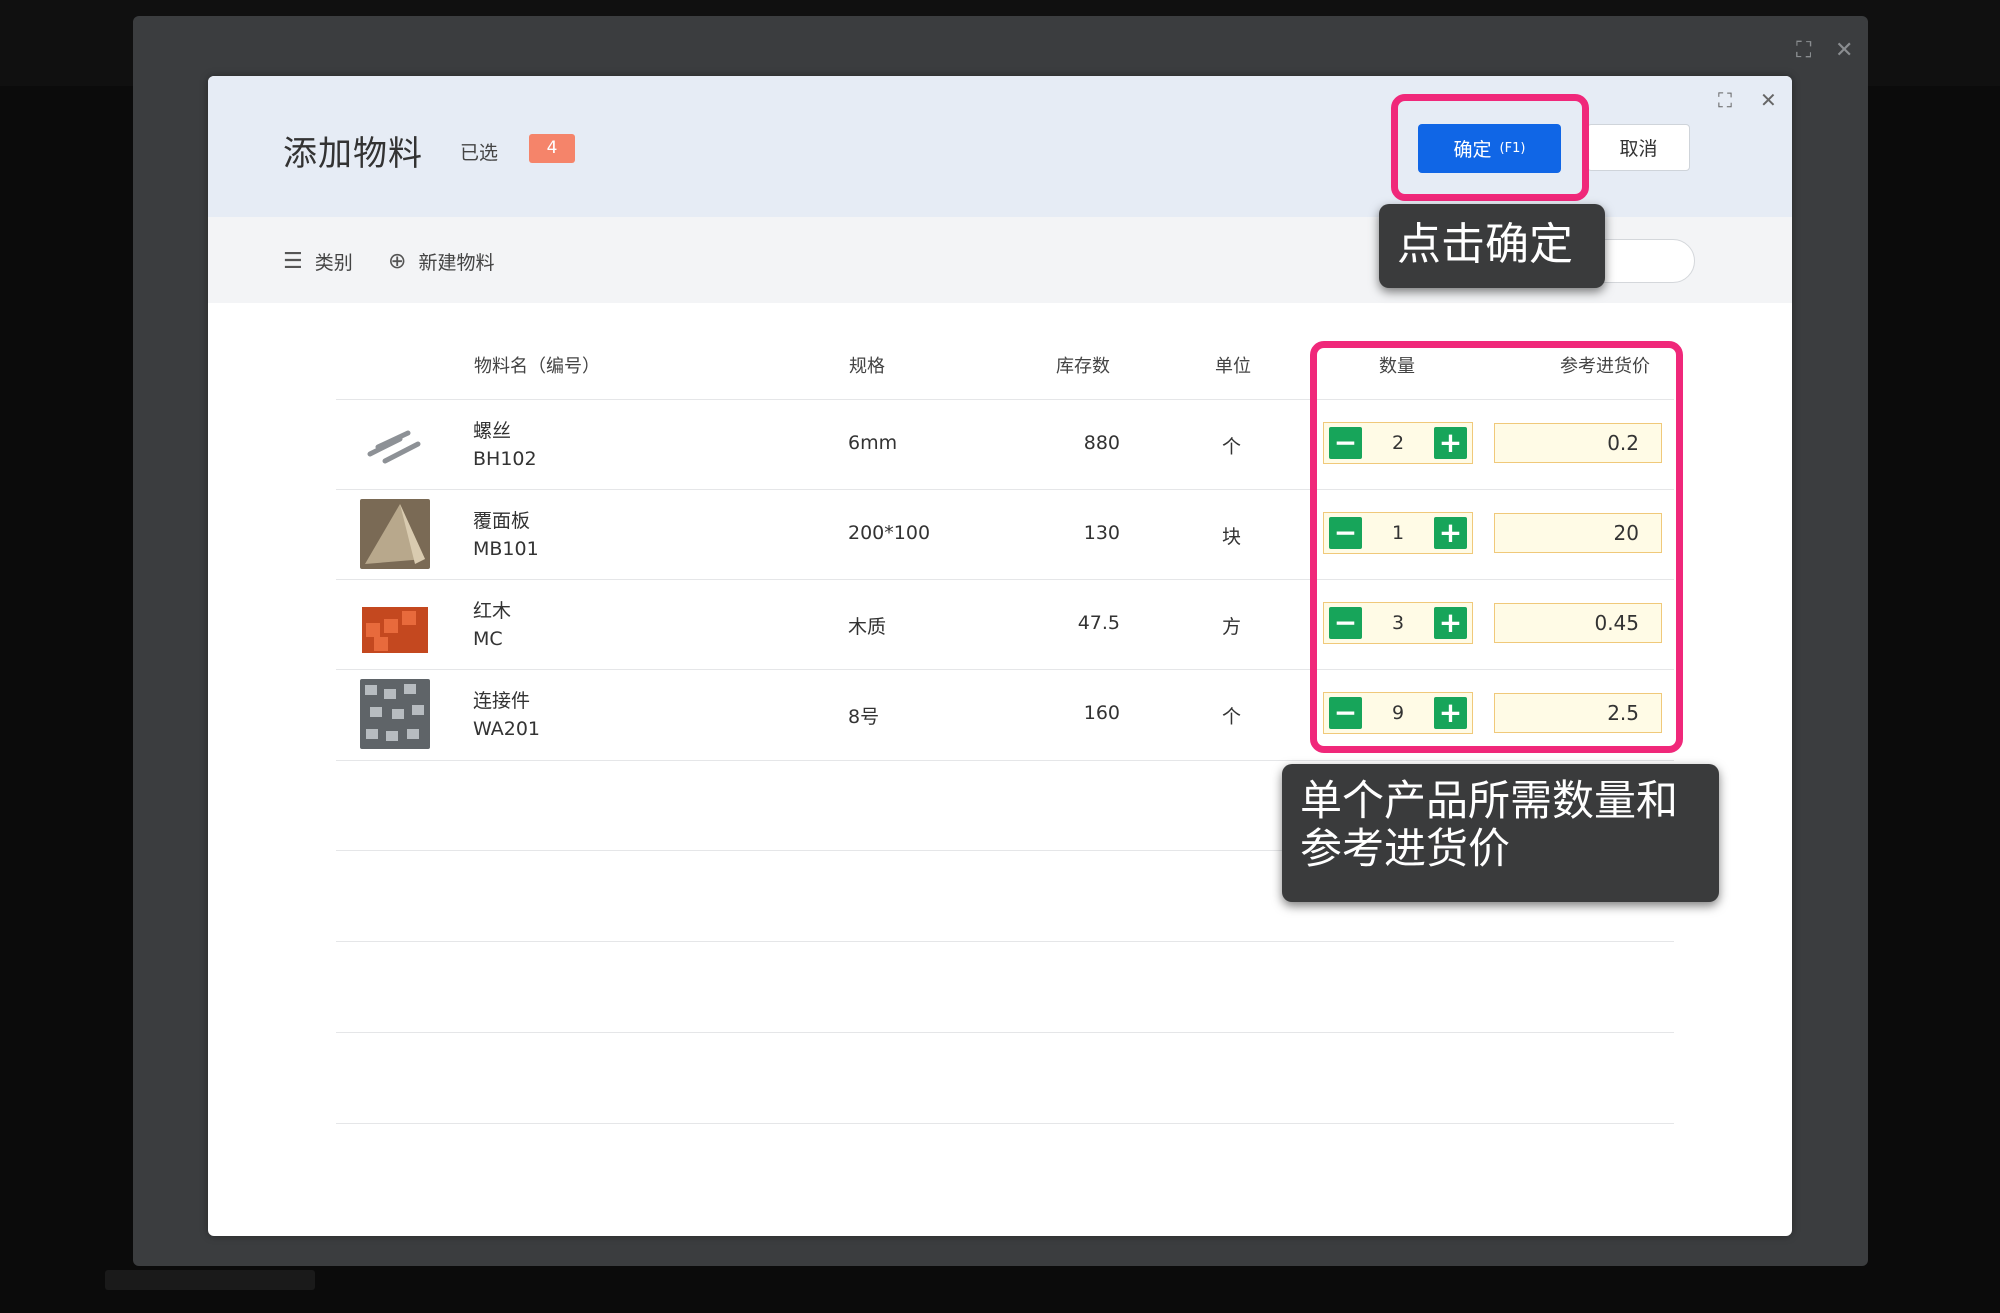  What do you see at coordinates (1725, 100) in the screenshot?
I see `maximize-icon: ⛶` at bounding box center [1725, 100].